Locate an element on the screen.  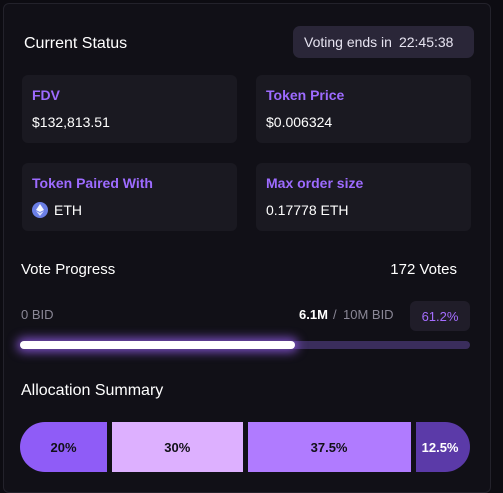
ethereum-icon is located at coordinates (40, 210).